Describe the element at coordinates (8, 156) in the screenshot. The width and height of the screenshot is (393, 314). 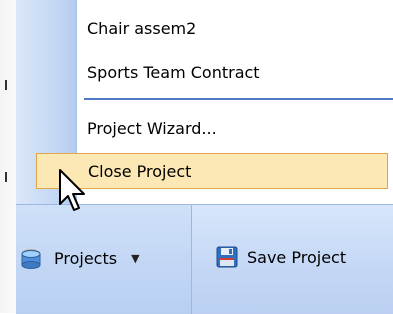
I see `left-background-strip` at that location.